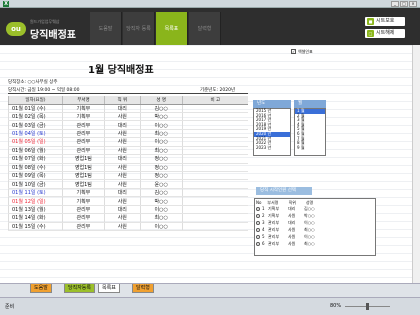  I want to click on month-listbox: 1 월2 월3 월4 월5 월6 월7 월8 월9 월, so click(310, 132).